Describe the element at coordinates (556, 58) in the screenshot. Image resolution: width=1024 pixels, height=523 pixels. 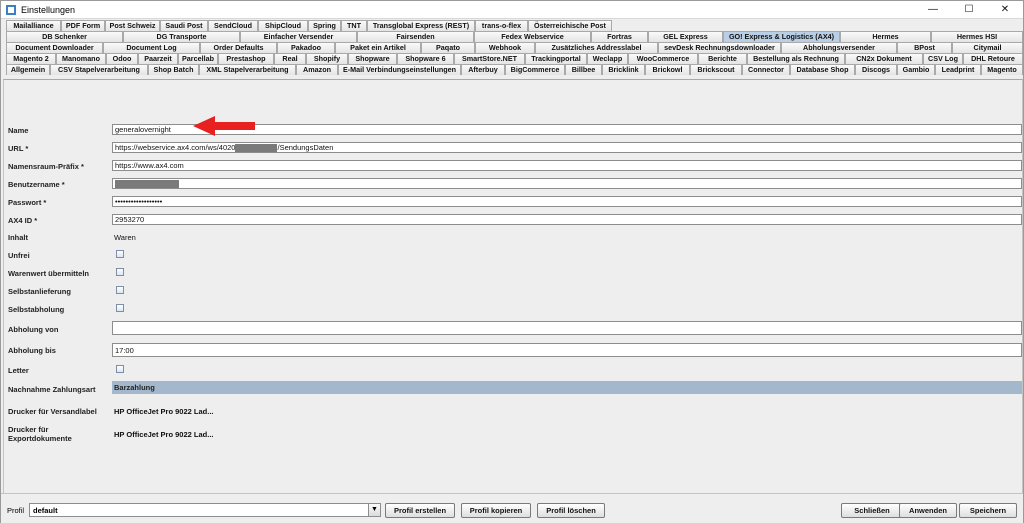
I see `tab: Trackingportal` at that location.